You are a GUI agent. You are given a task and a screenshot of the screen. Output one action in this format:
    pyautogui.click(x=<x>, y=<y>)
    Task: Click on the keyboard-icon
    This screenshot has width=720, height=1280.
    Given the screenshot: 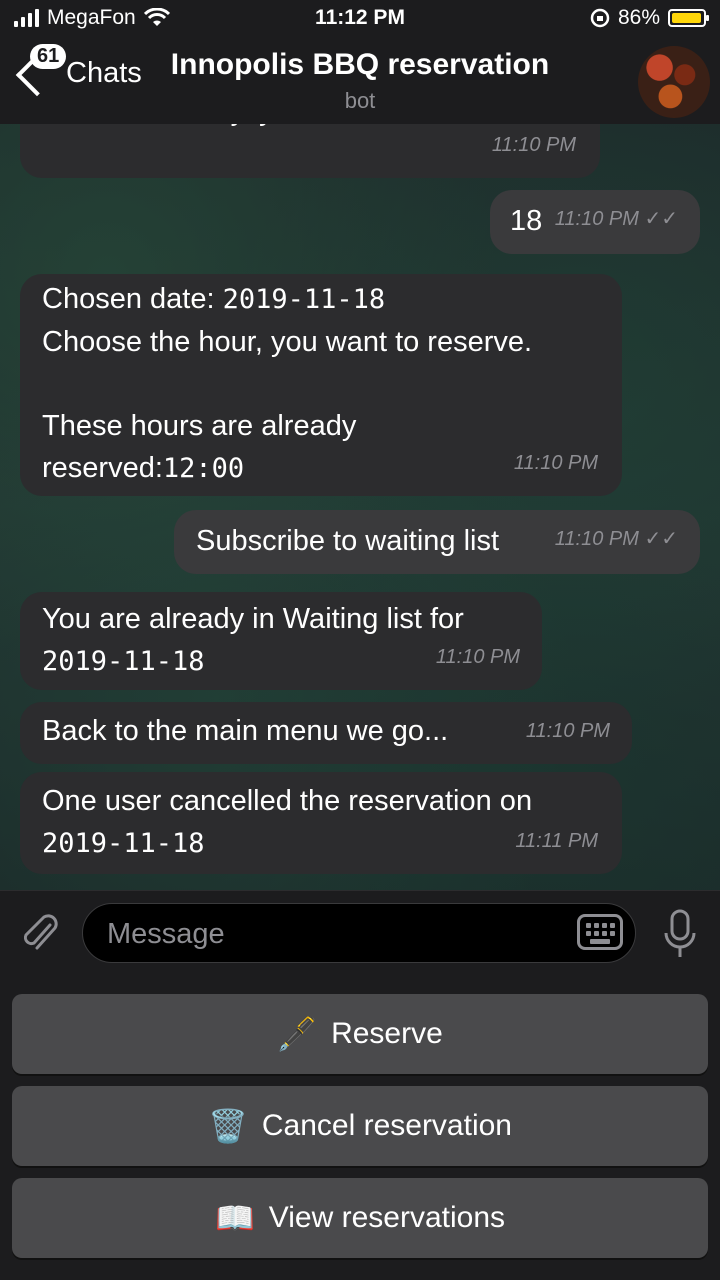 What is the action you would take?
    pyautogui.click(x=600, y=932)
    